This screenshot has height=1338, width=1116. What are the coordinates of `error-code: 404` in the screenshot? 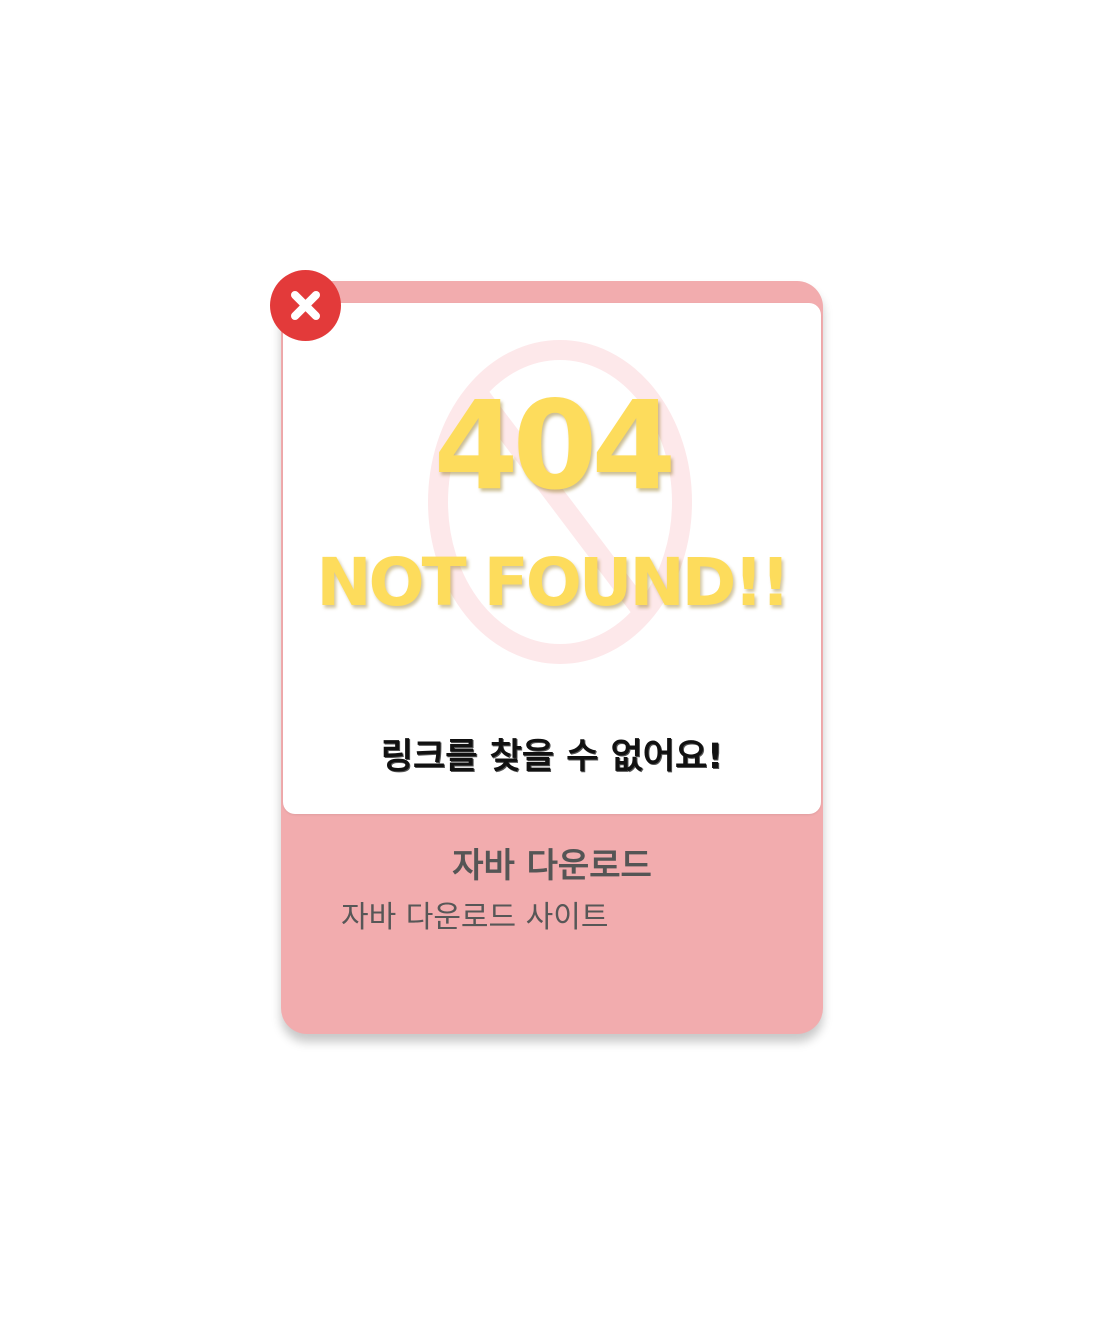 It's located at (555, 446).